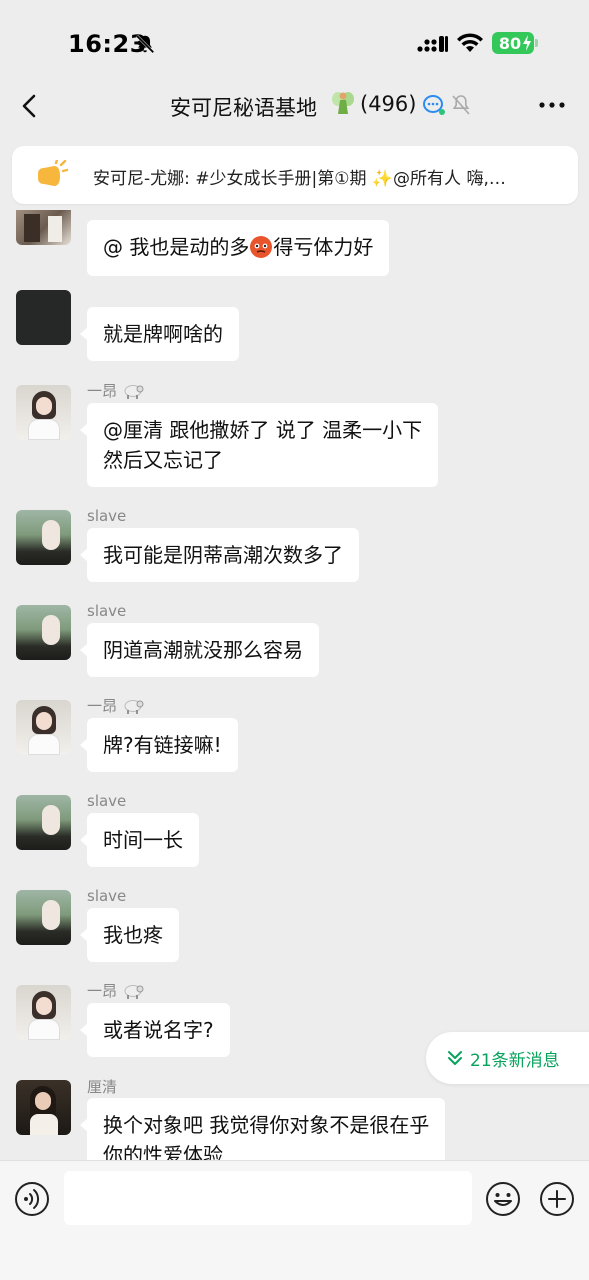 This screenshot has width=589, height=1280. Describe the element at coordinates (432, 44) in the screenshot. I see `signal-icon` at that location.